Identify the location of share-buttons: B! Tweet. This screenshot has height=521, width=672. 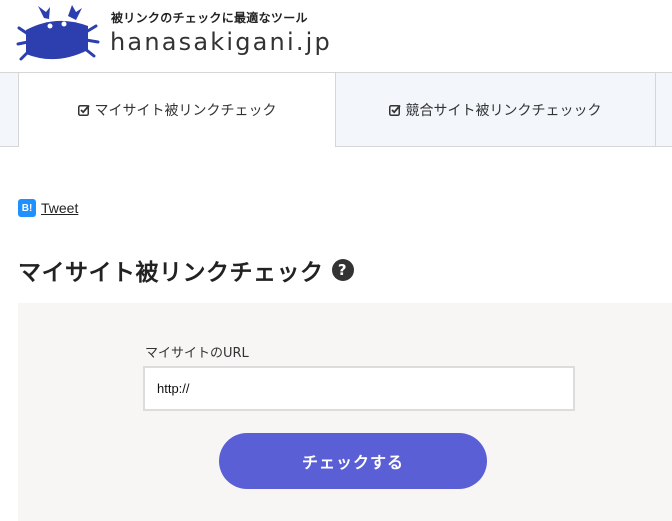
(48, 208).